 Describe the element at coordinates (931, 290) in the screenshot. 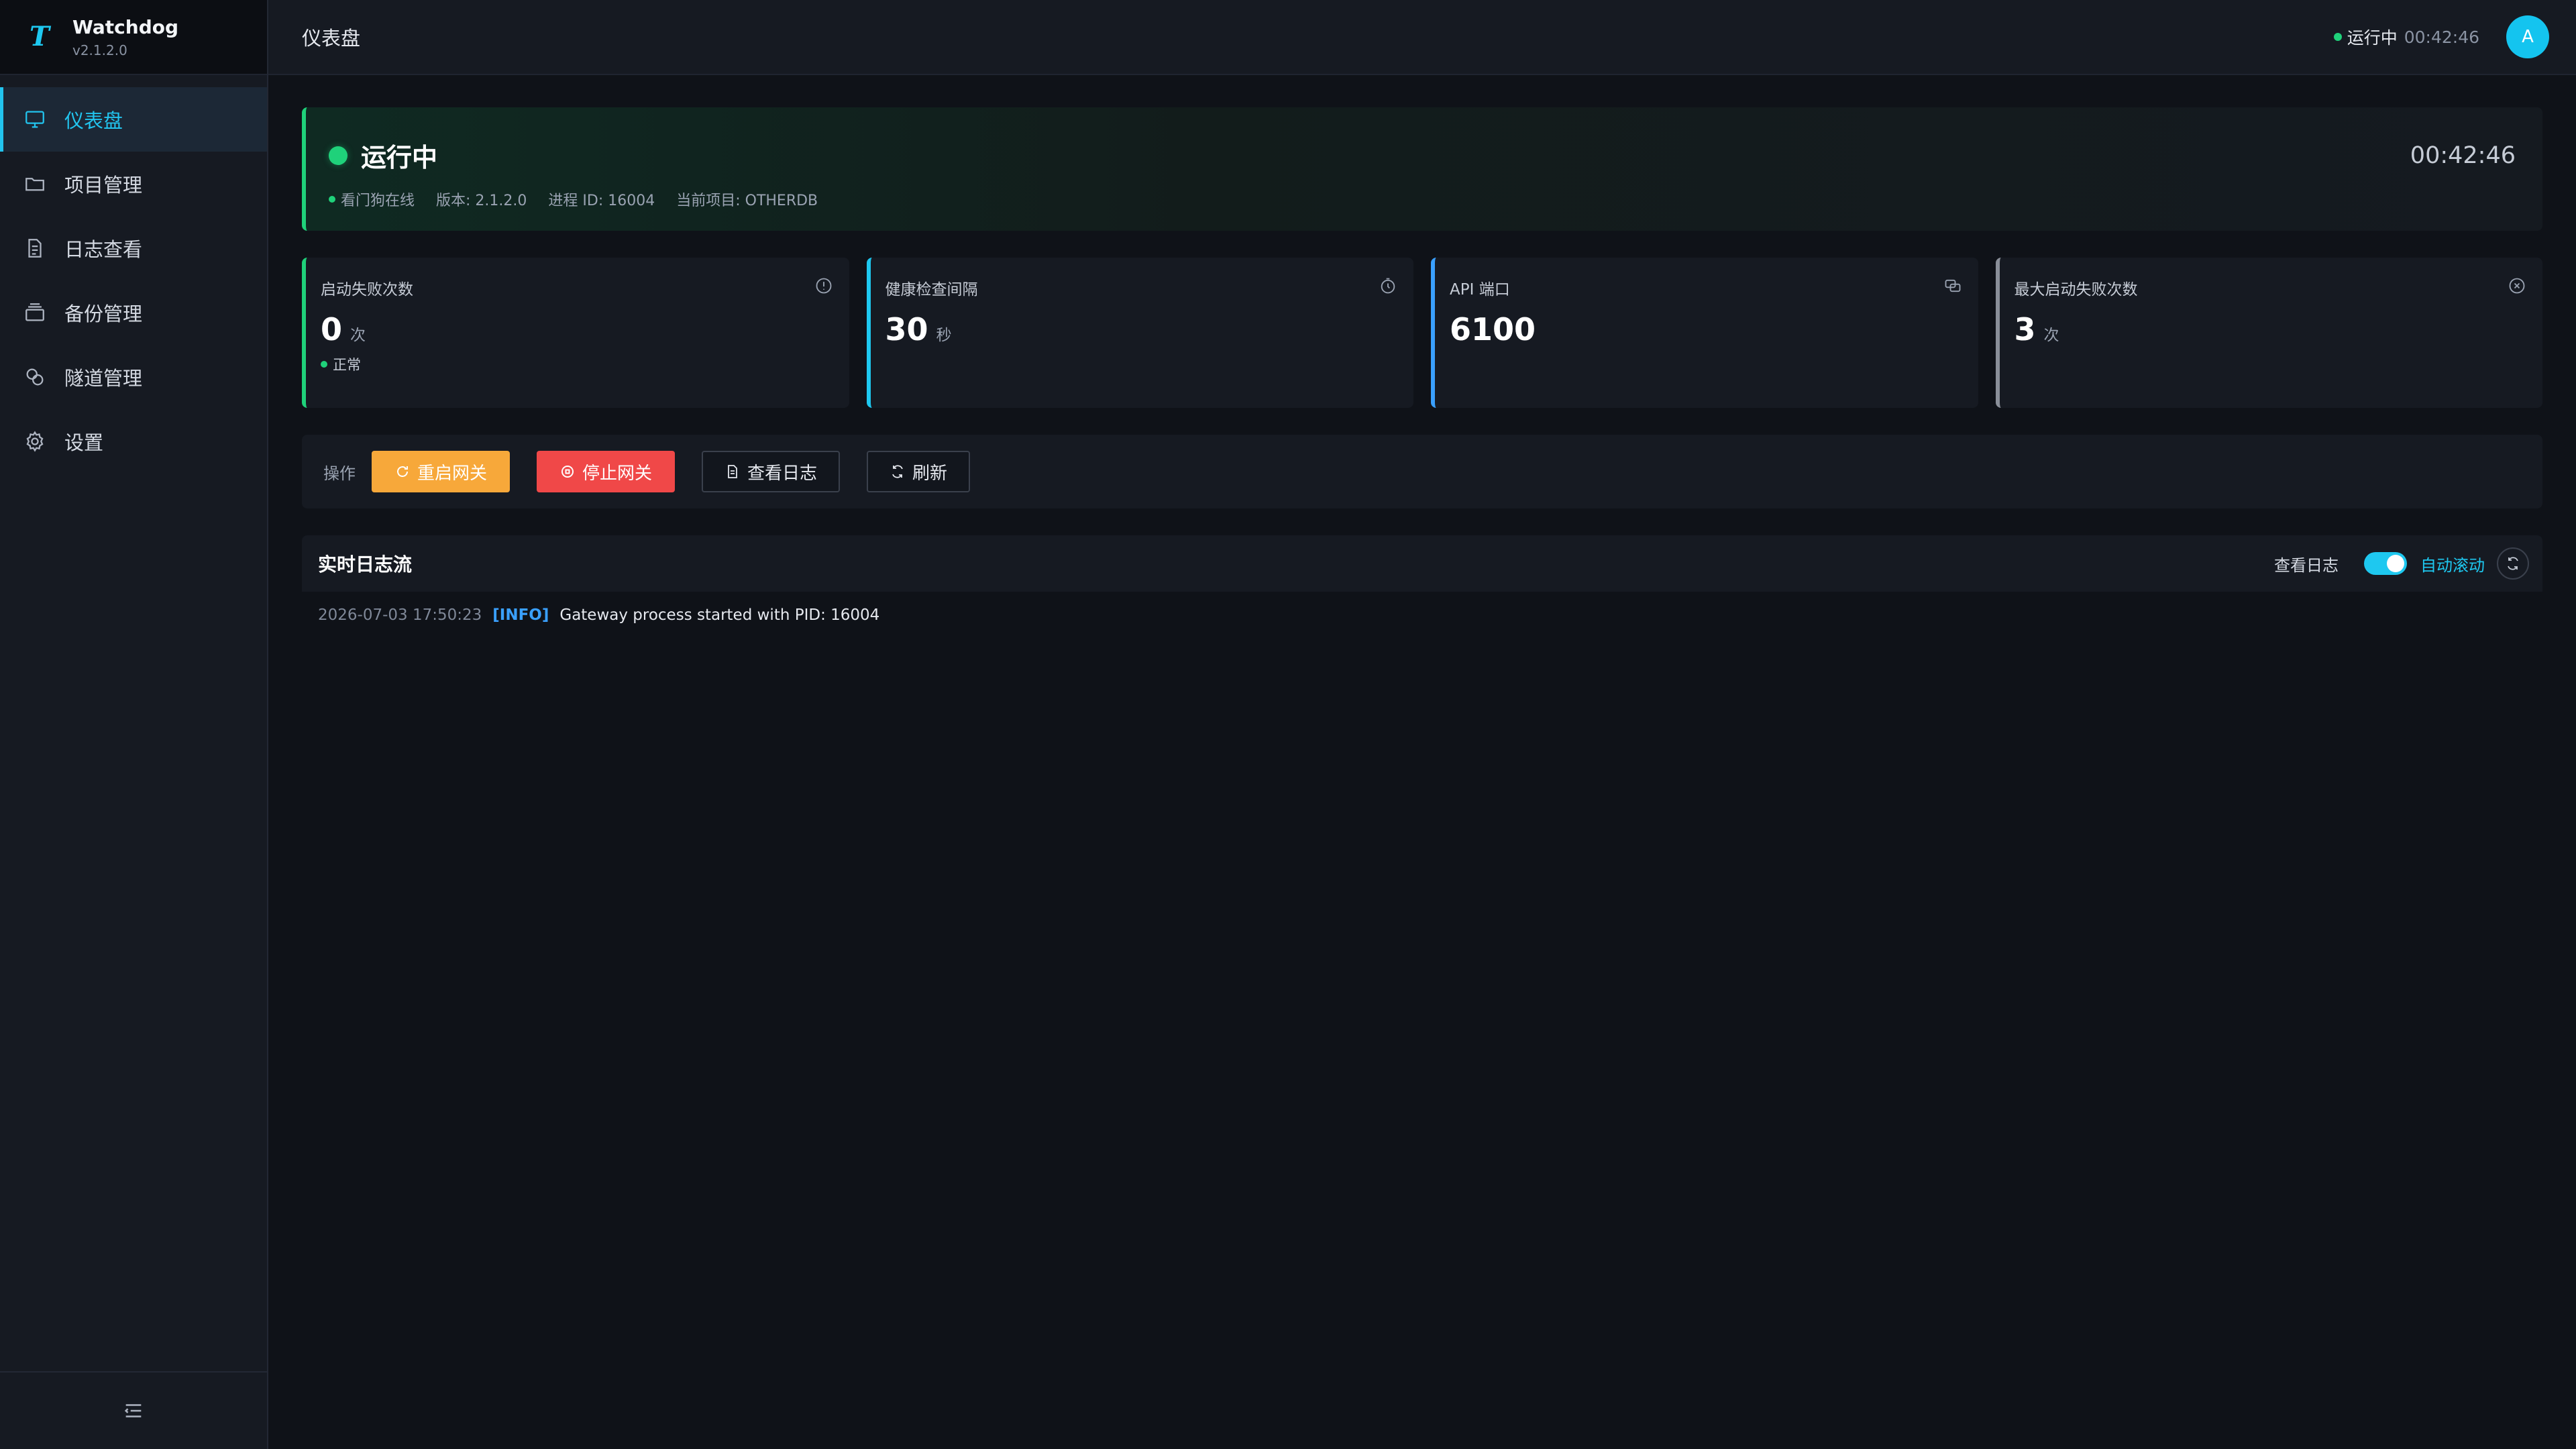

I see `stat-label: 健康检查间隔` at that location.